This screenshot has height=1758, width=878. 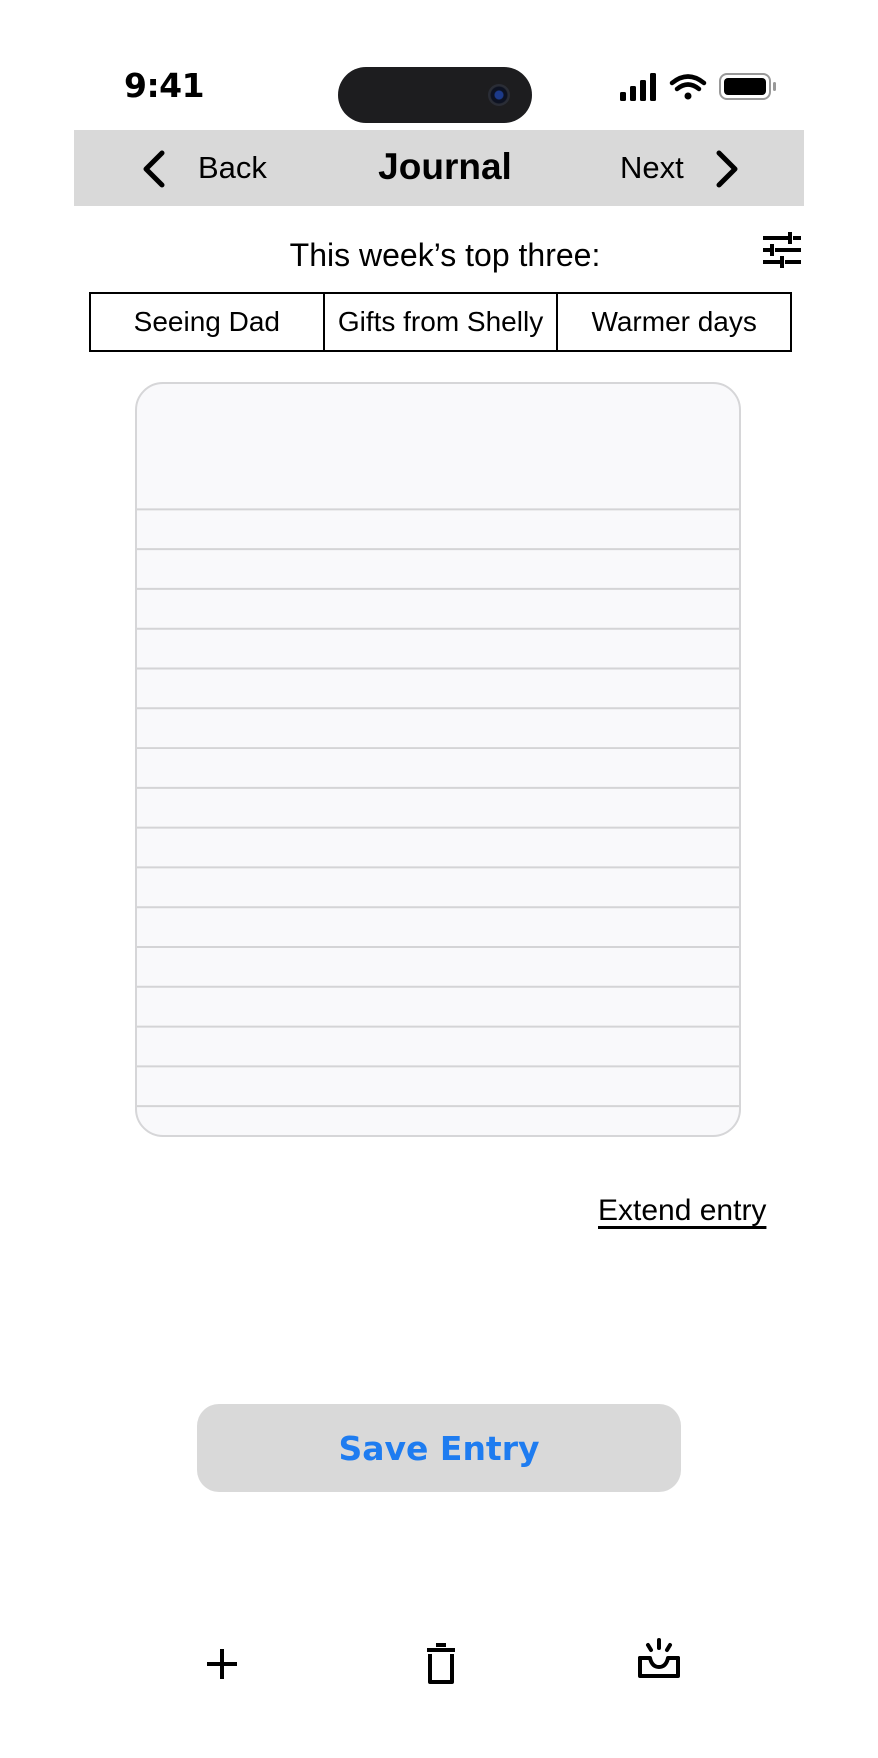 What do you see at coordinates (435, 95) in the screenshot?
I see `dynamic-island` at bounding box center [435, 95].